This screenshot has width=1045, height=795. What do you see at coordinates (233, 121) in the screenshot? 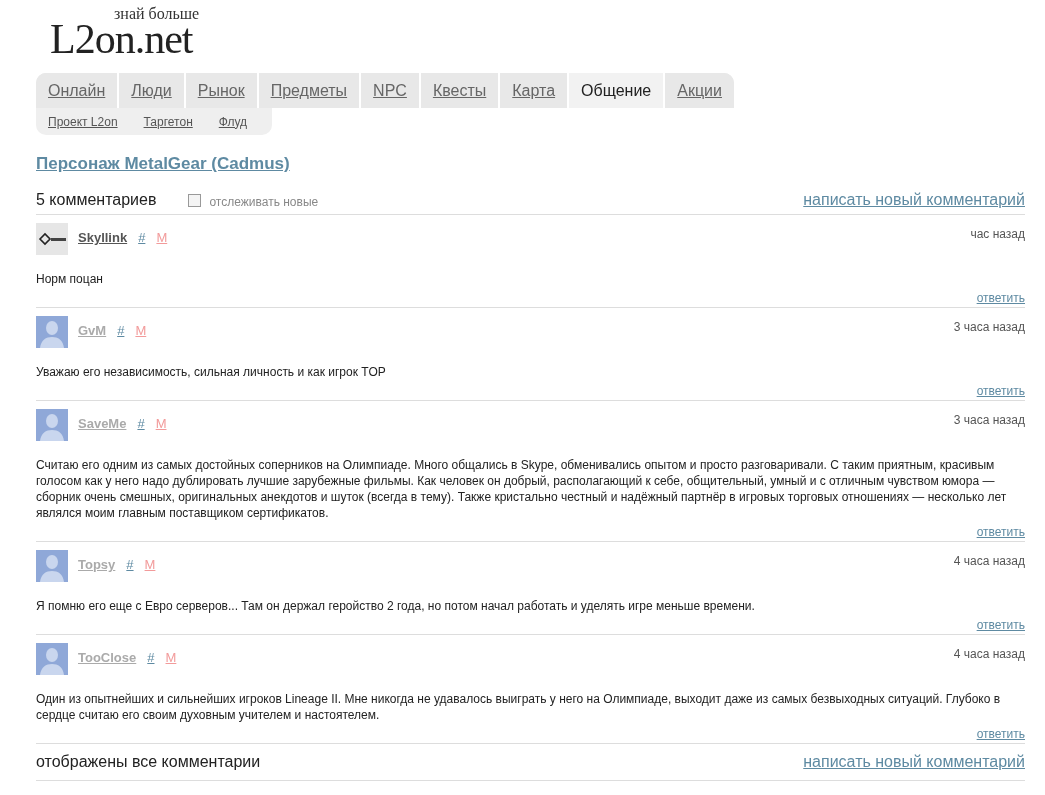
I see `subnav-link: Флуд` at bounding box center [233, 121].